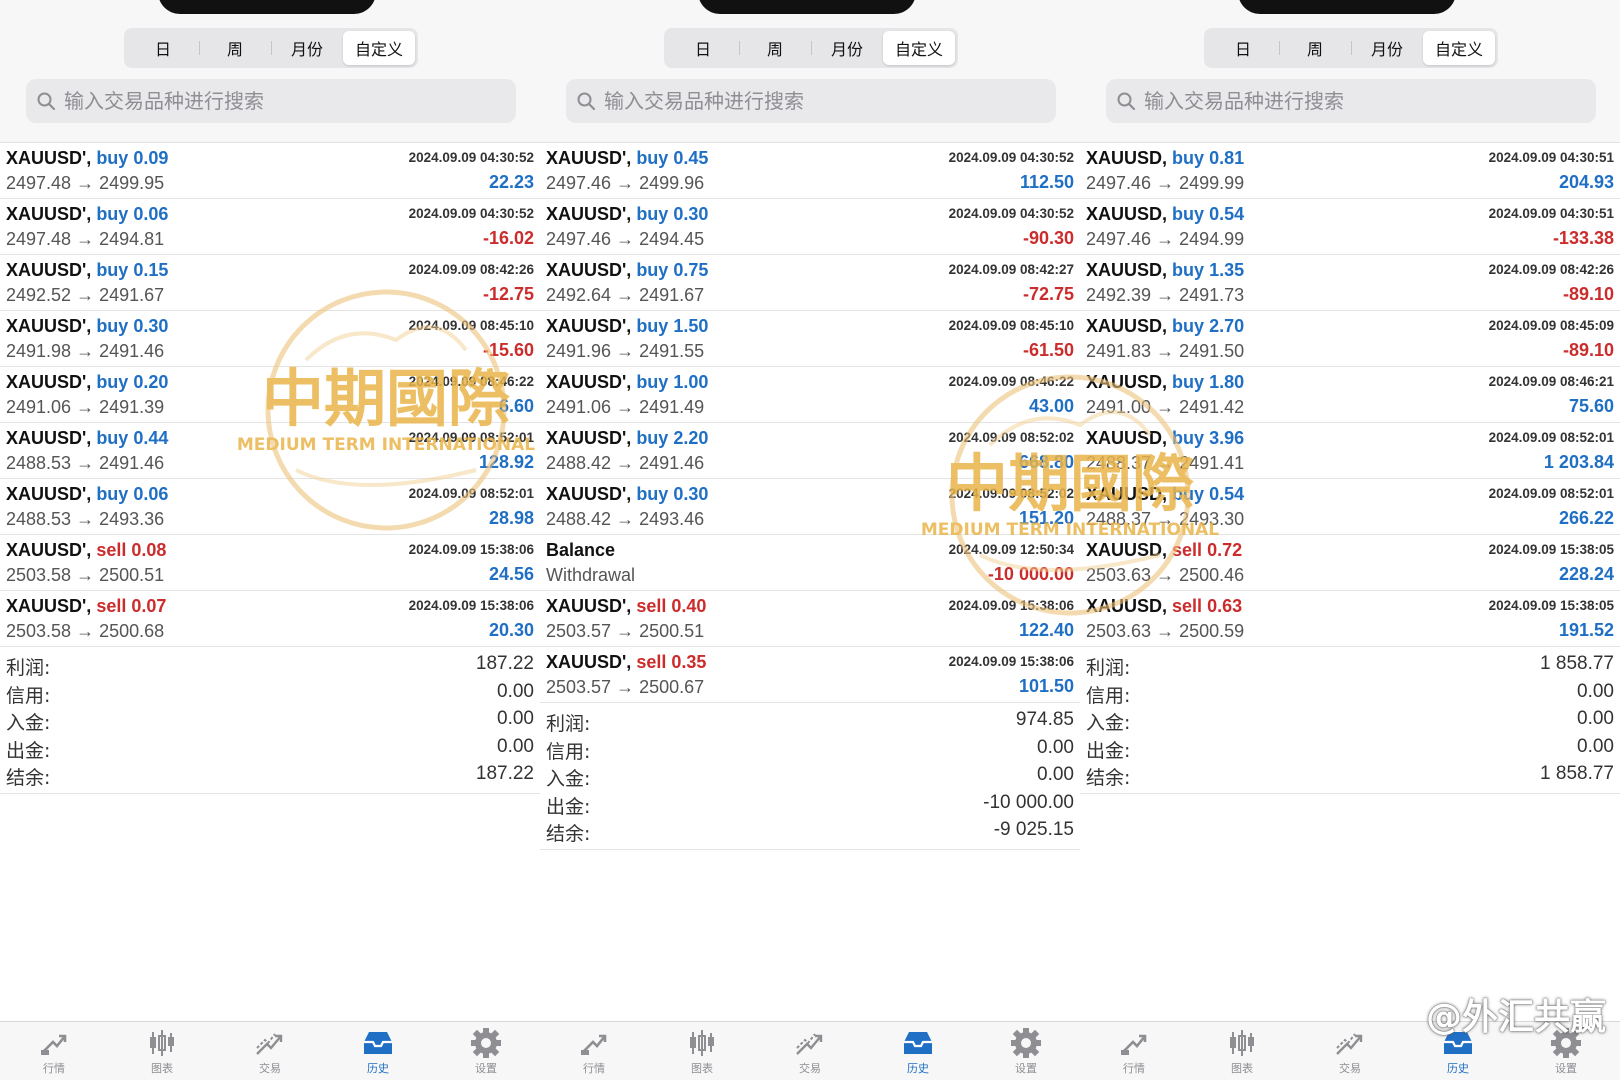  What do you see at coordinates (918, 1043) in the screenshot?
I see `history-icon` at bounding box center [918, 1043].